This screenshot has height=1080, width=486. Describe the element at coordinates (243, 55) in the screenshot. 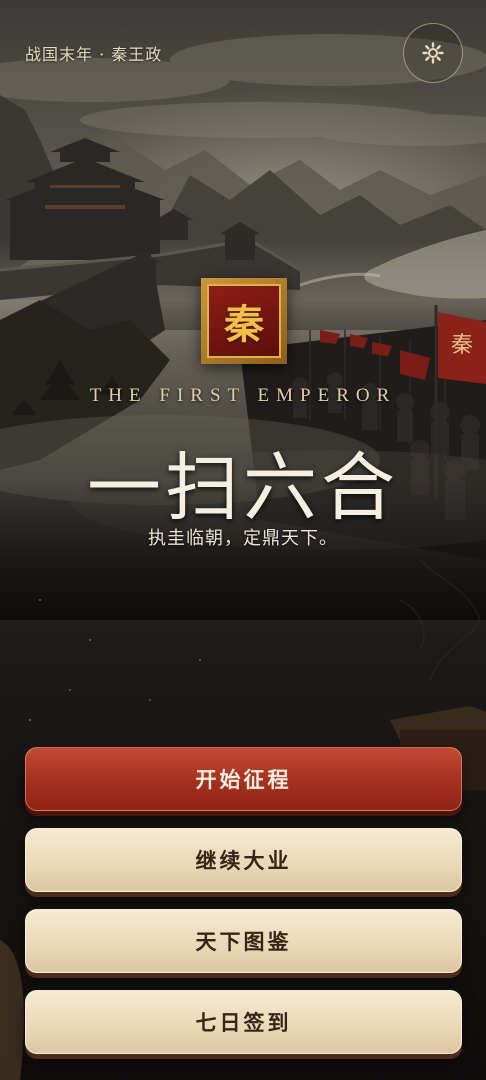

I see `header: 战国末年 · 秦王政` at that location.